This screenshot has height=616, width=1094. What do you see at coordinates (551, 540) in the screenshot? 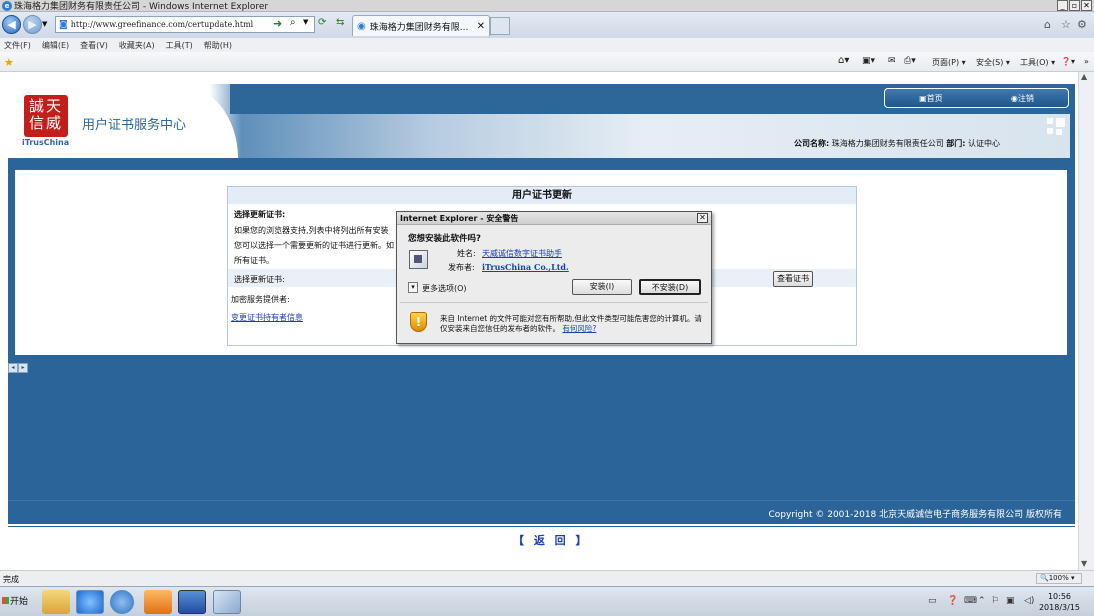
I see `back-link: 【 返 回 】` at bounding box center [551, 540].